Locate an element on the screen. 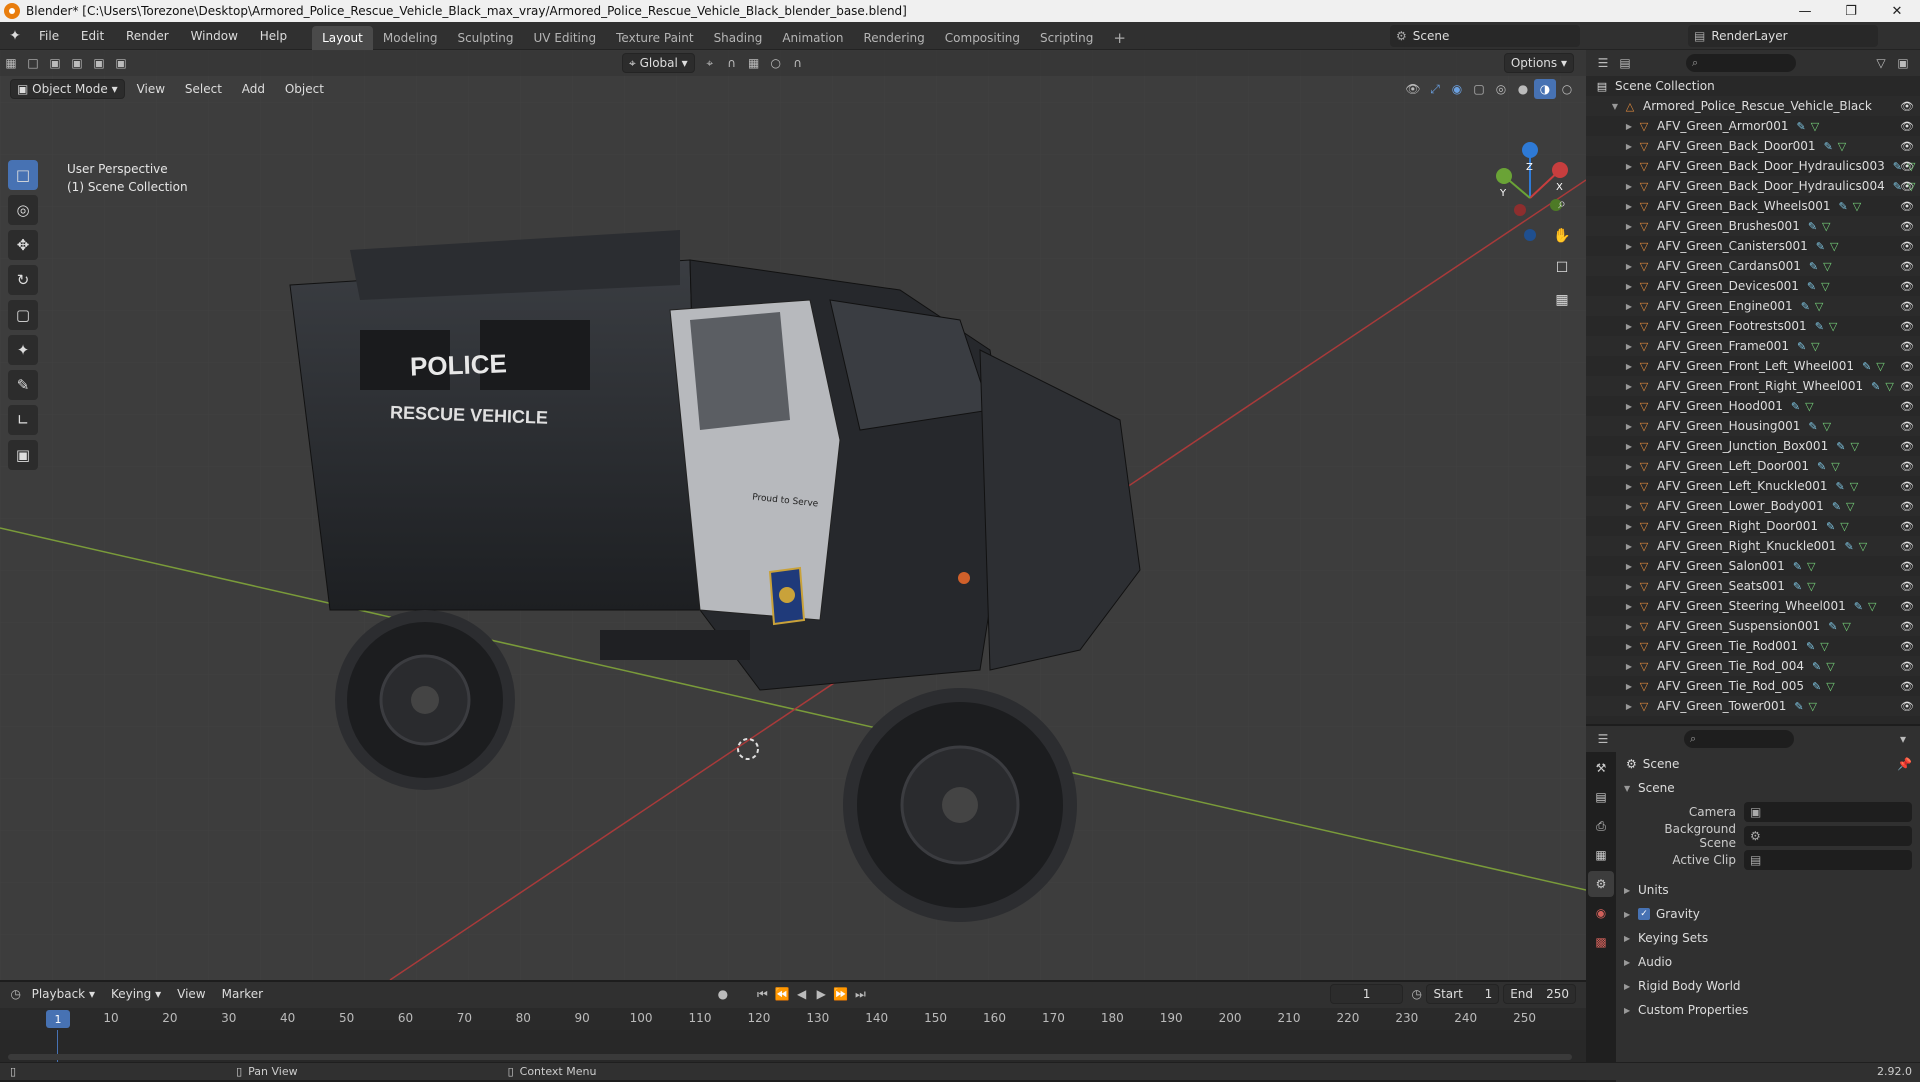  chevron-down-icon: ▾ is located at coordinates (1903, 739).